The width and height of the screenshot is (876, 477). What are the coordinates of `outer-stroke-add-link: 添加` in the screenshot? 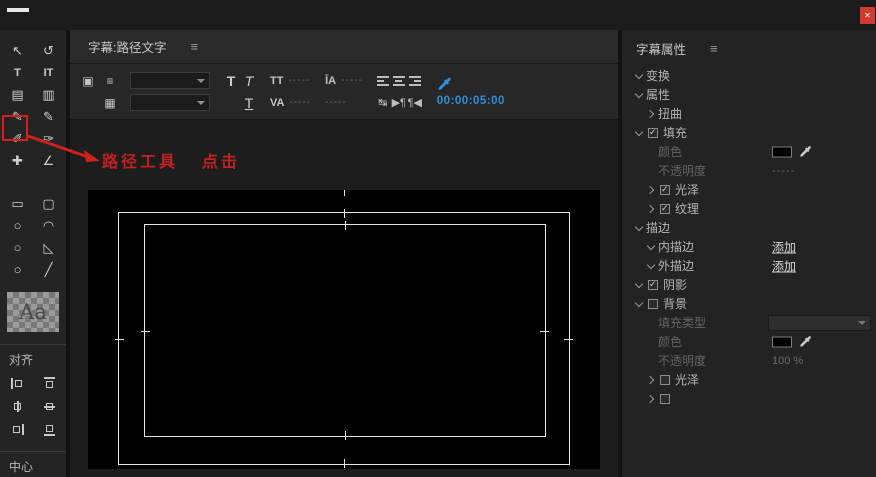 It's located at (784, 265).